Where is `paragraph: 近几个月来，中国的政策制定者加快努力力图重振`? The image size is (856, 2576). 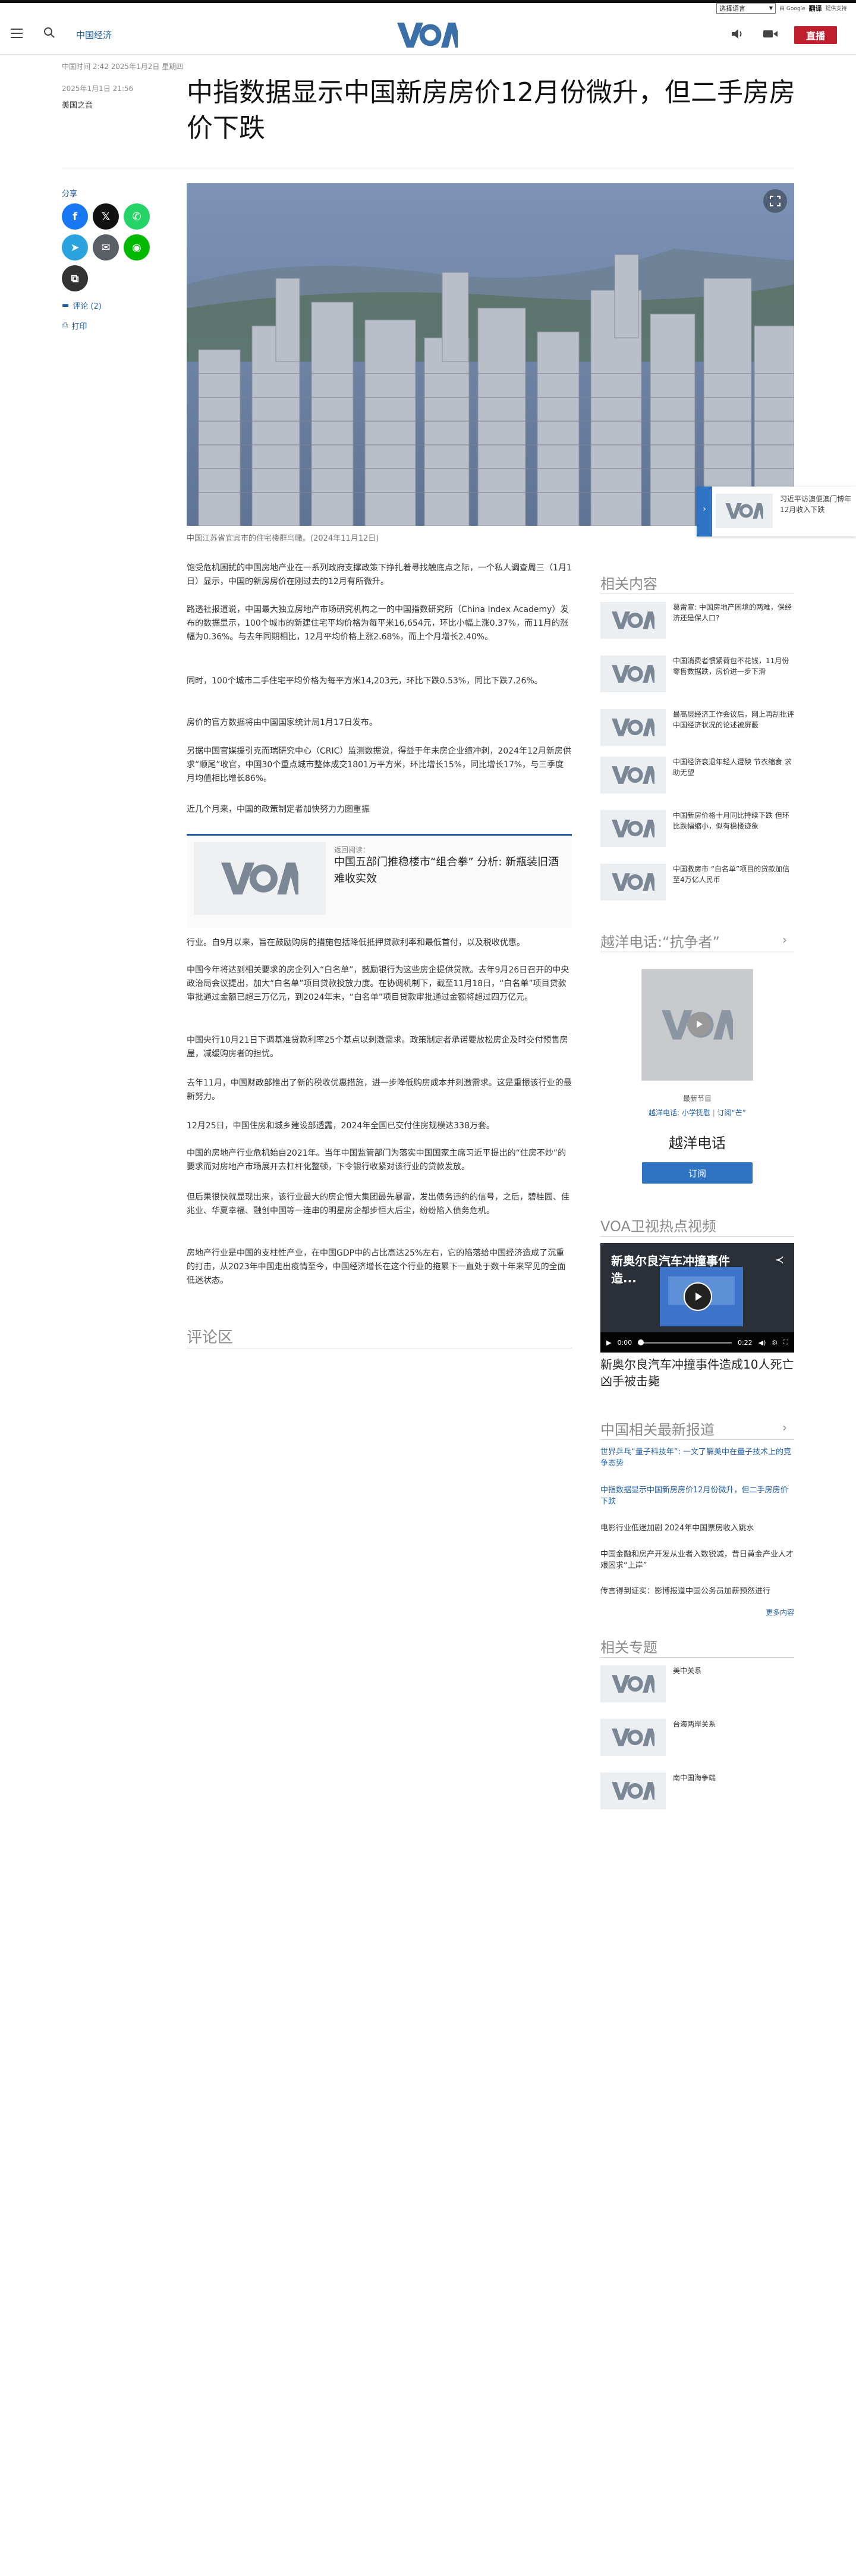 paragraph: 近几个月来，中国的政策制定者加快努力力图重振 is located at coordinates (278, 809).